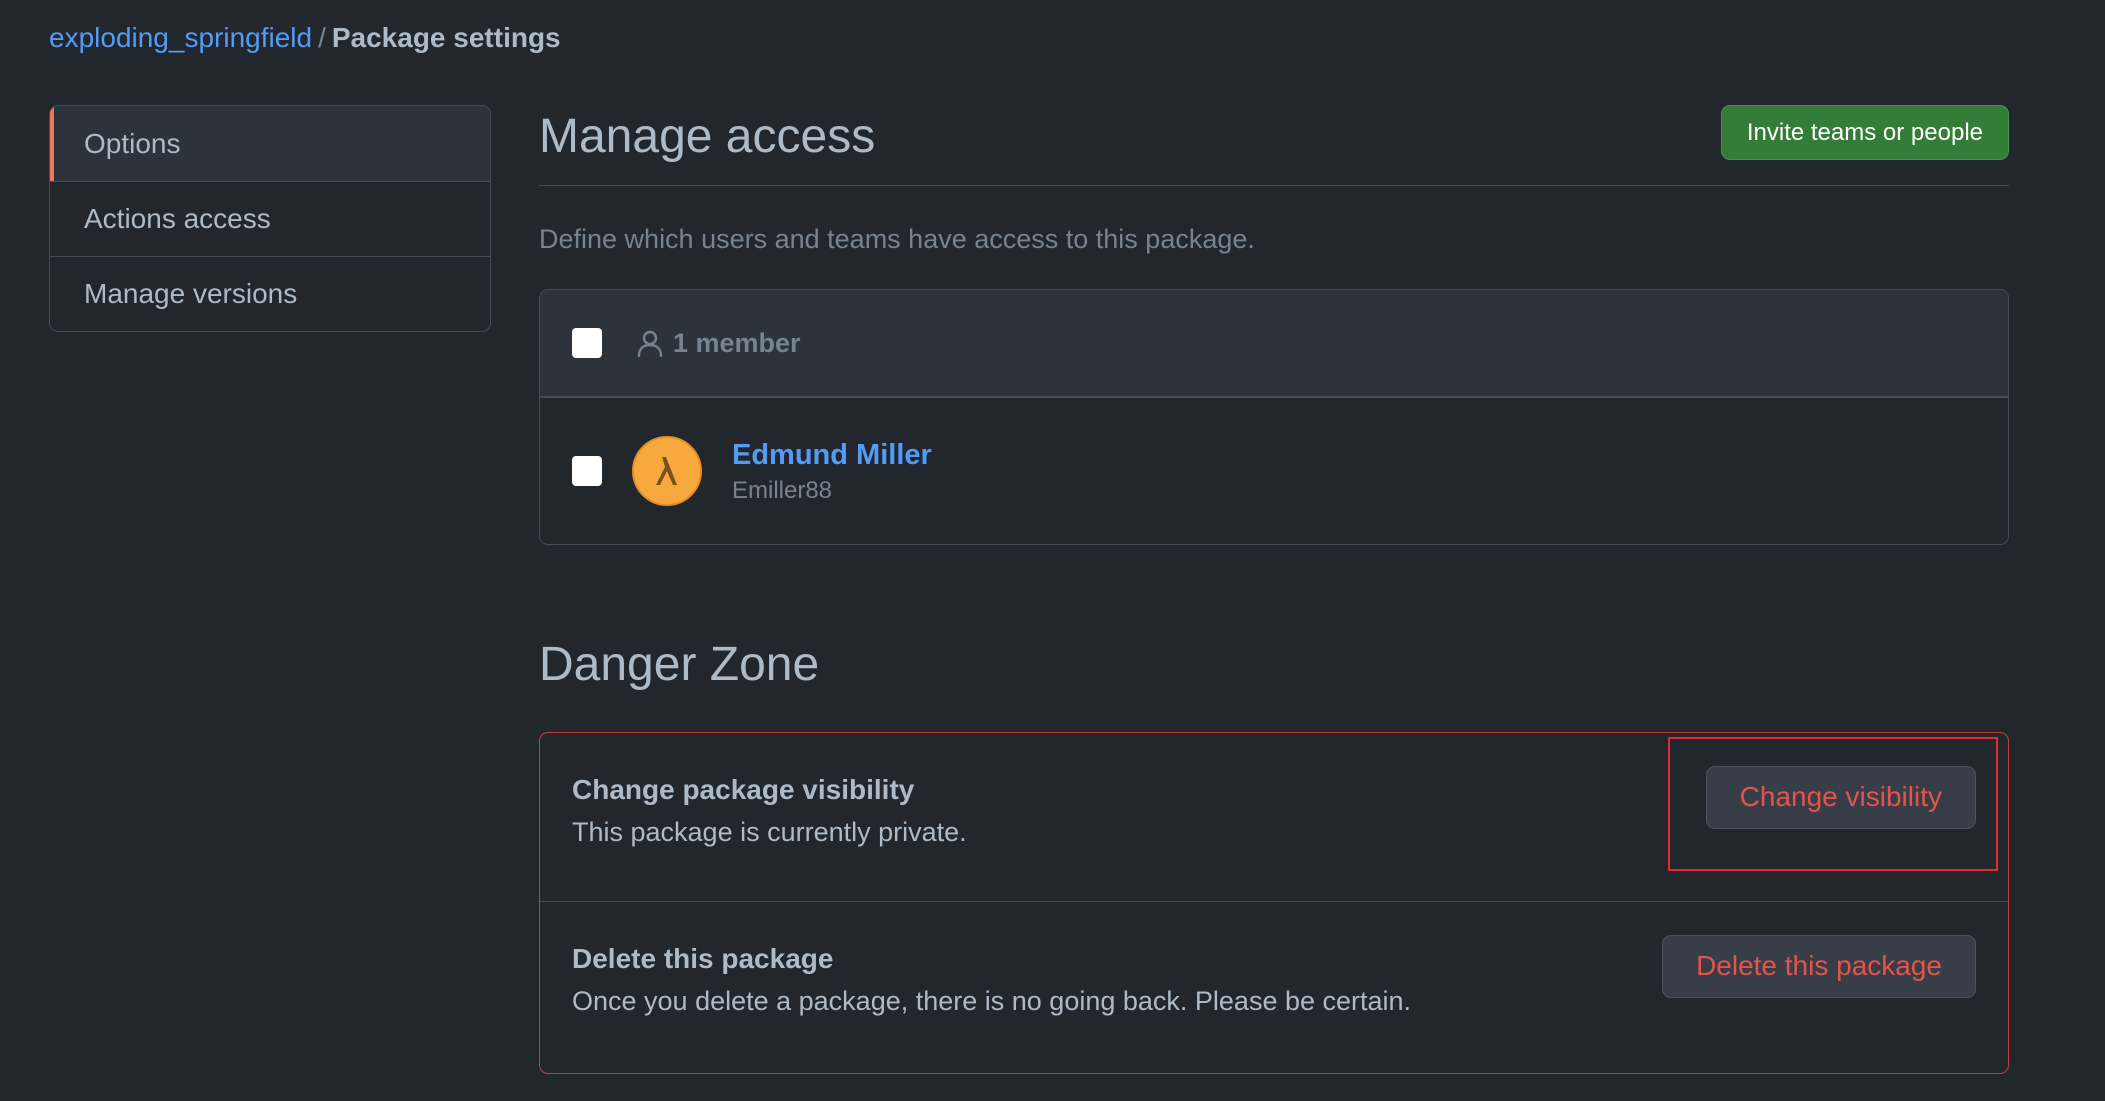 The height and width of the screenshot is (1101, 2105). What do you see at coordinates (1274, 471) in the screenshot?
I see `member-row: Edmund Miller Emiller88` at bounding box center [1274, 471].